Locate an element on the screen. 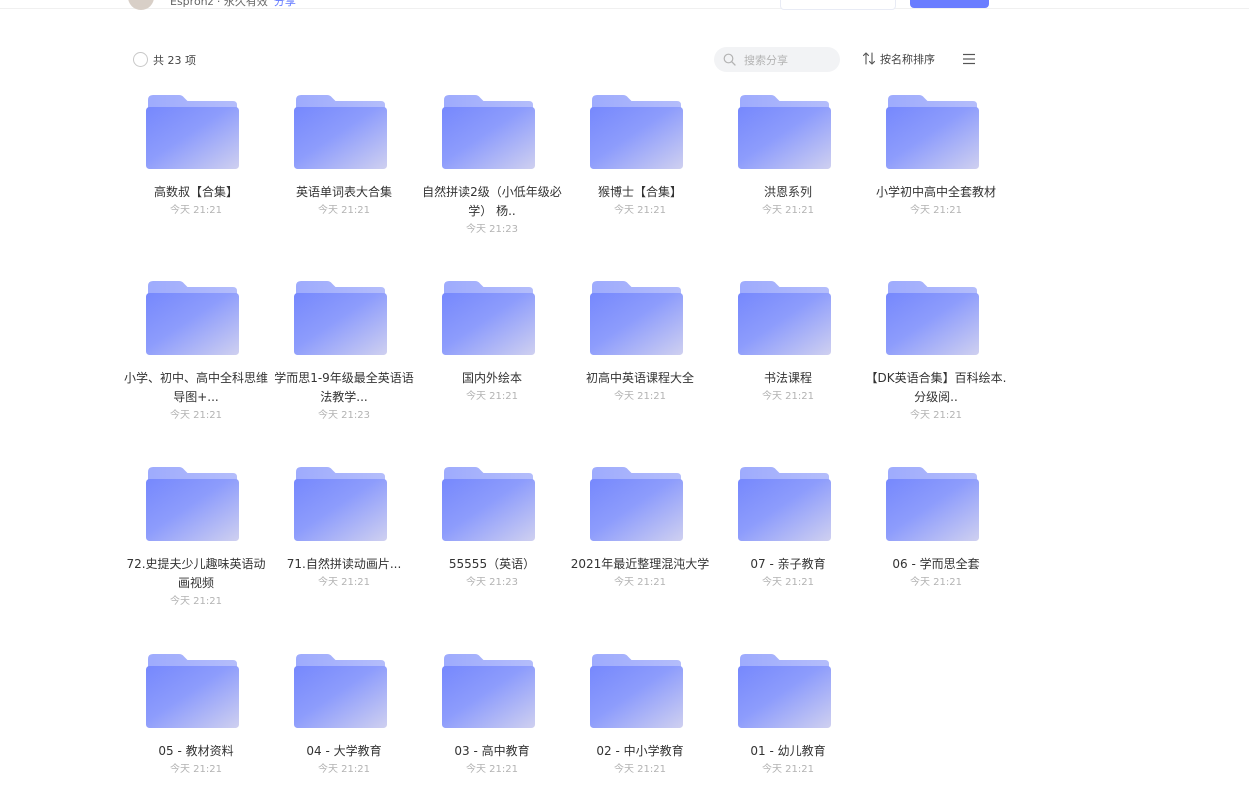 The width and height of the screenshot is (1249, 792). folder-name-text: 05 - 教材资料 is located at coordinates (196, 751).